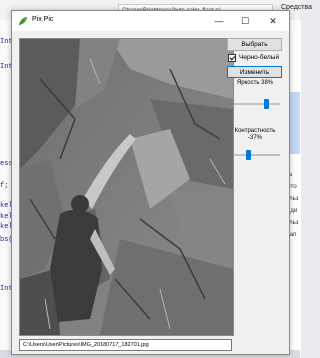  Describe the element at coordinates (4, 186) in the screenshot. I see `code-fragment: f;` at that location.